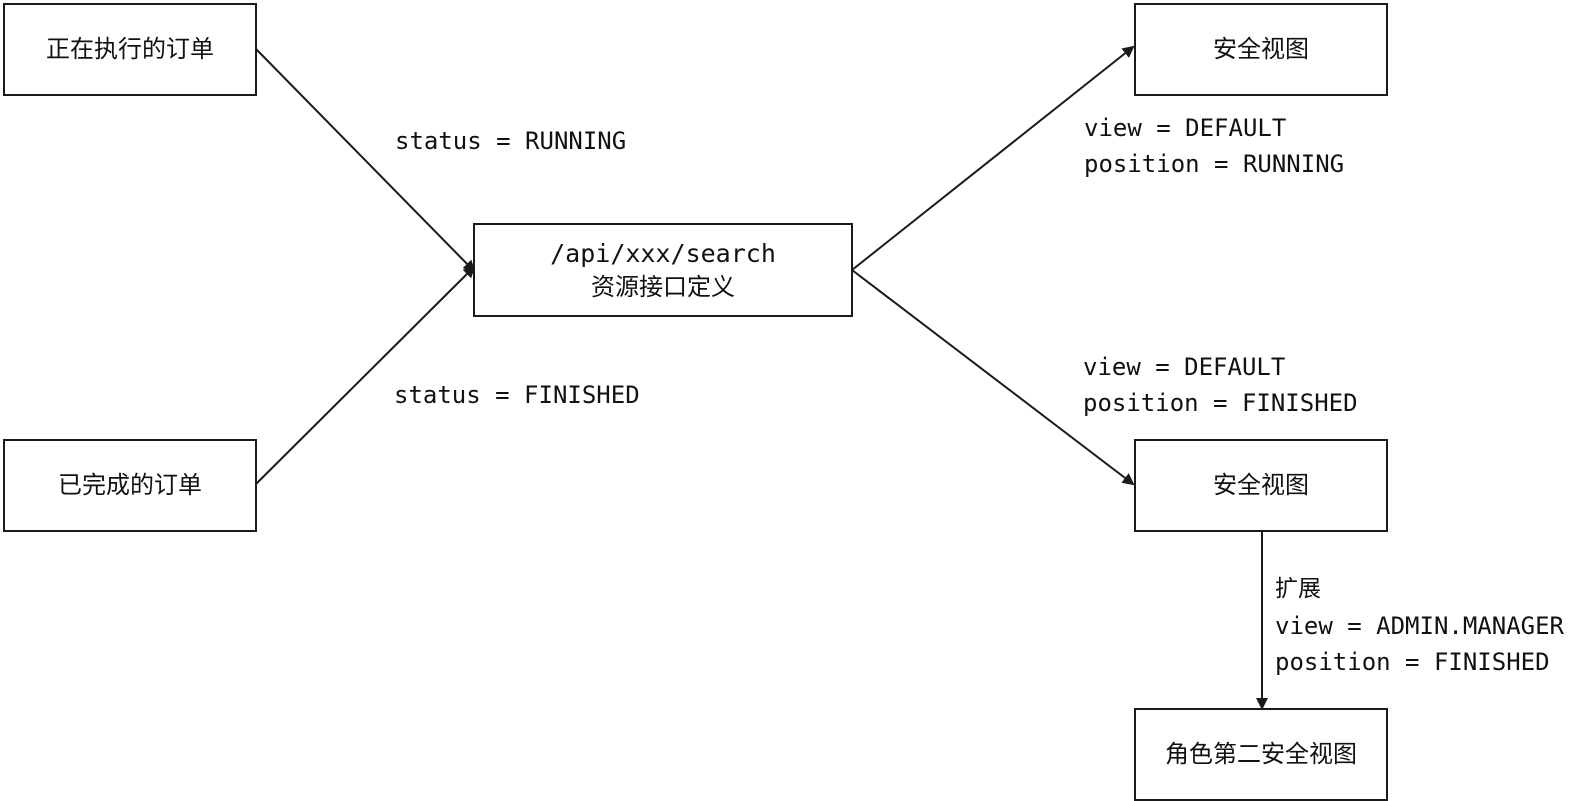  I want to click on edge-label-top-position: position = RUNNING, so click(1214, 164).